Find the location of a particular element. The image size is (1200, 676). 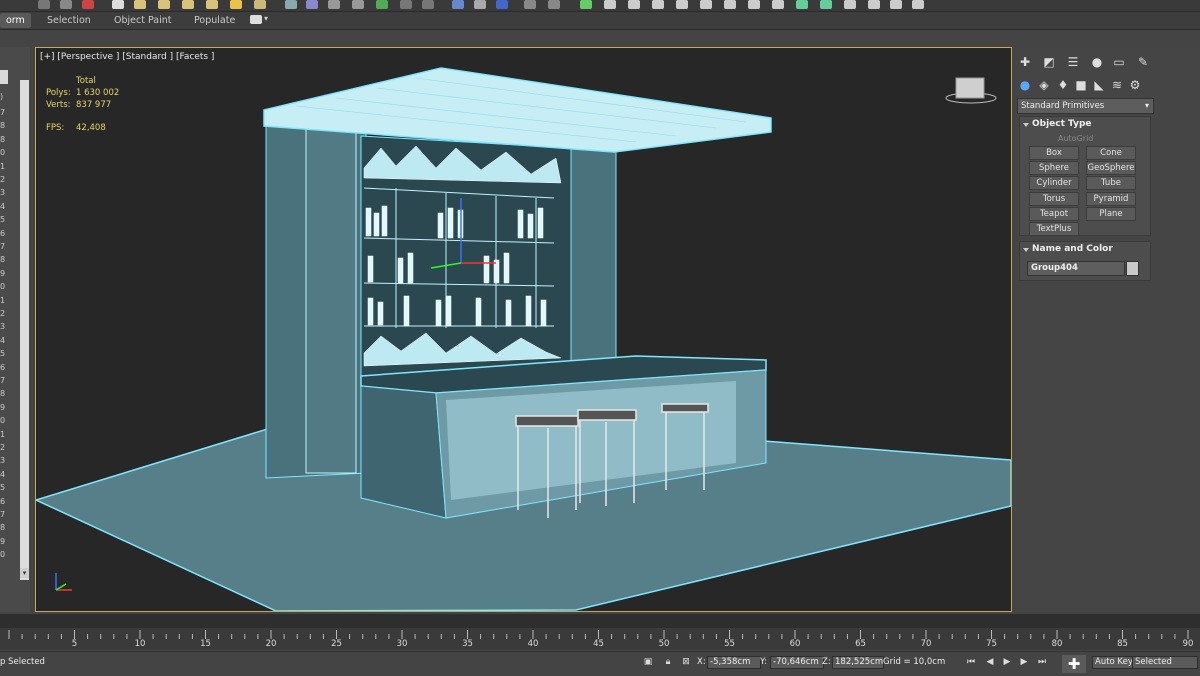

pyramid-button: Pyramid is located at coordinates (1111, 199).